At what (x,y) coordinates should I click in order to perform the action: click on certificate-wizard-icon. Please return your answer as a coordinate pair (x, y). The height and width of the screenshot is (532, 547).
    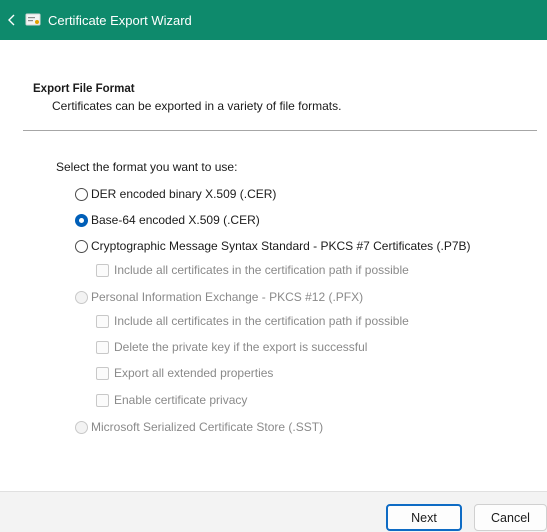
    Looking at the image, I should click on (33, 20).